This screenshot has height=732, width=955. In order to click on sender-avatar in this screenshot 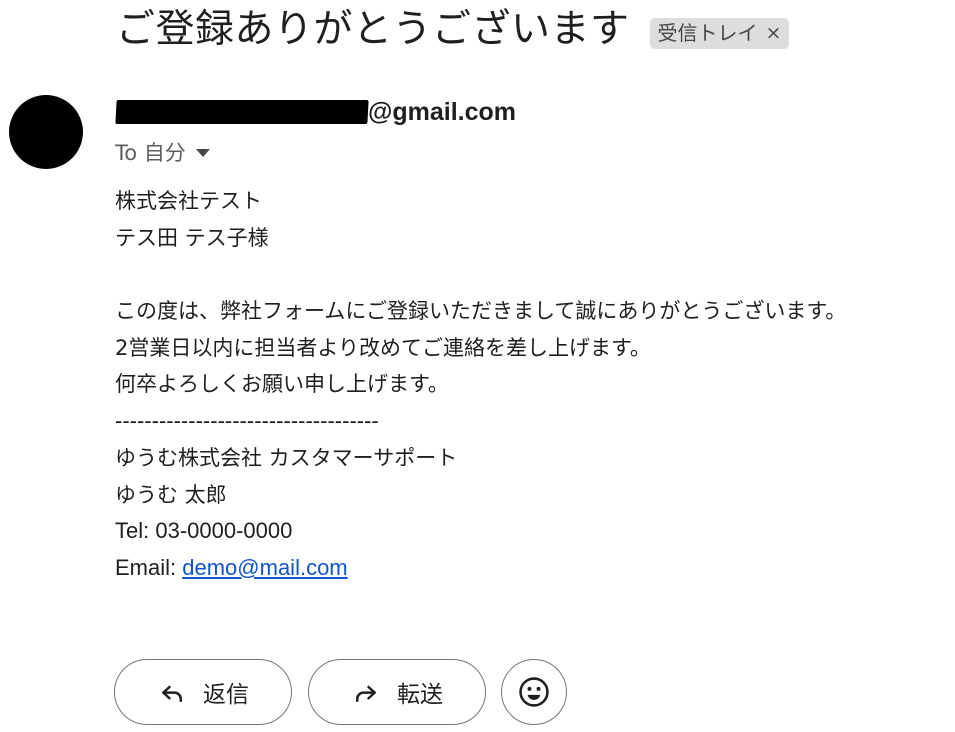, I will do `click(46, 132)`.